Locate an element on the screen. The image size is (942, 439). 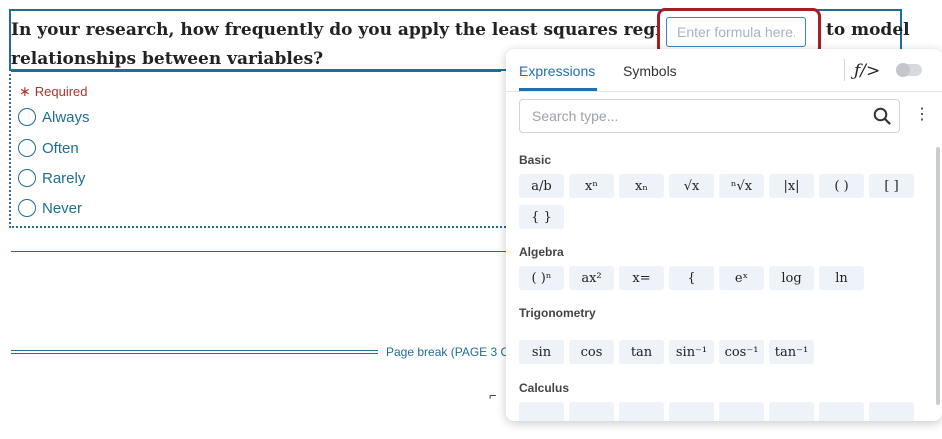
tab-divider is located at coordinates (844, 70).